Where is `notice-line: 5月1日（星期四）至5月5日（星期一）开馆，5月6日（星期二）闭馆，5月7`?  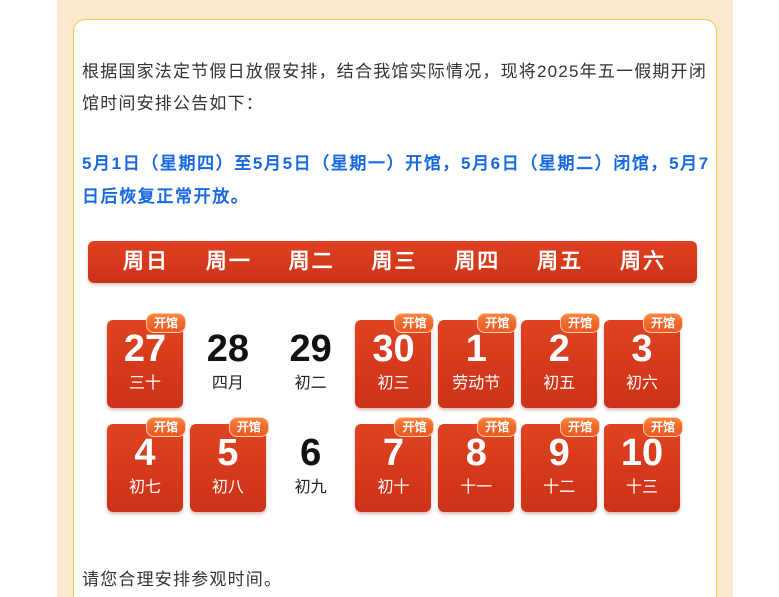 notice-line: 5月1日（星期四）至5月5日（星期一）开馆，5月6日（星期二）闭馆，5月7 is located at coordinates (396, 163).